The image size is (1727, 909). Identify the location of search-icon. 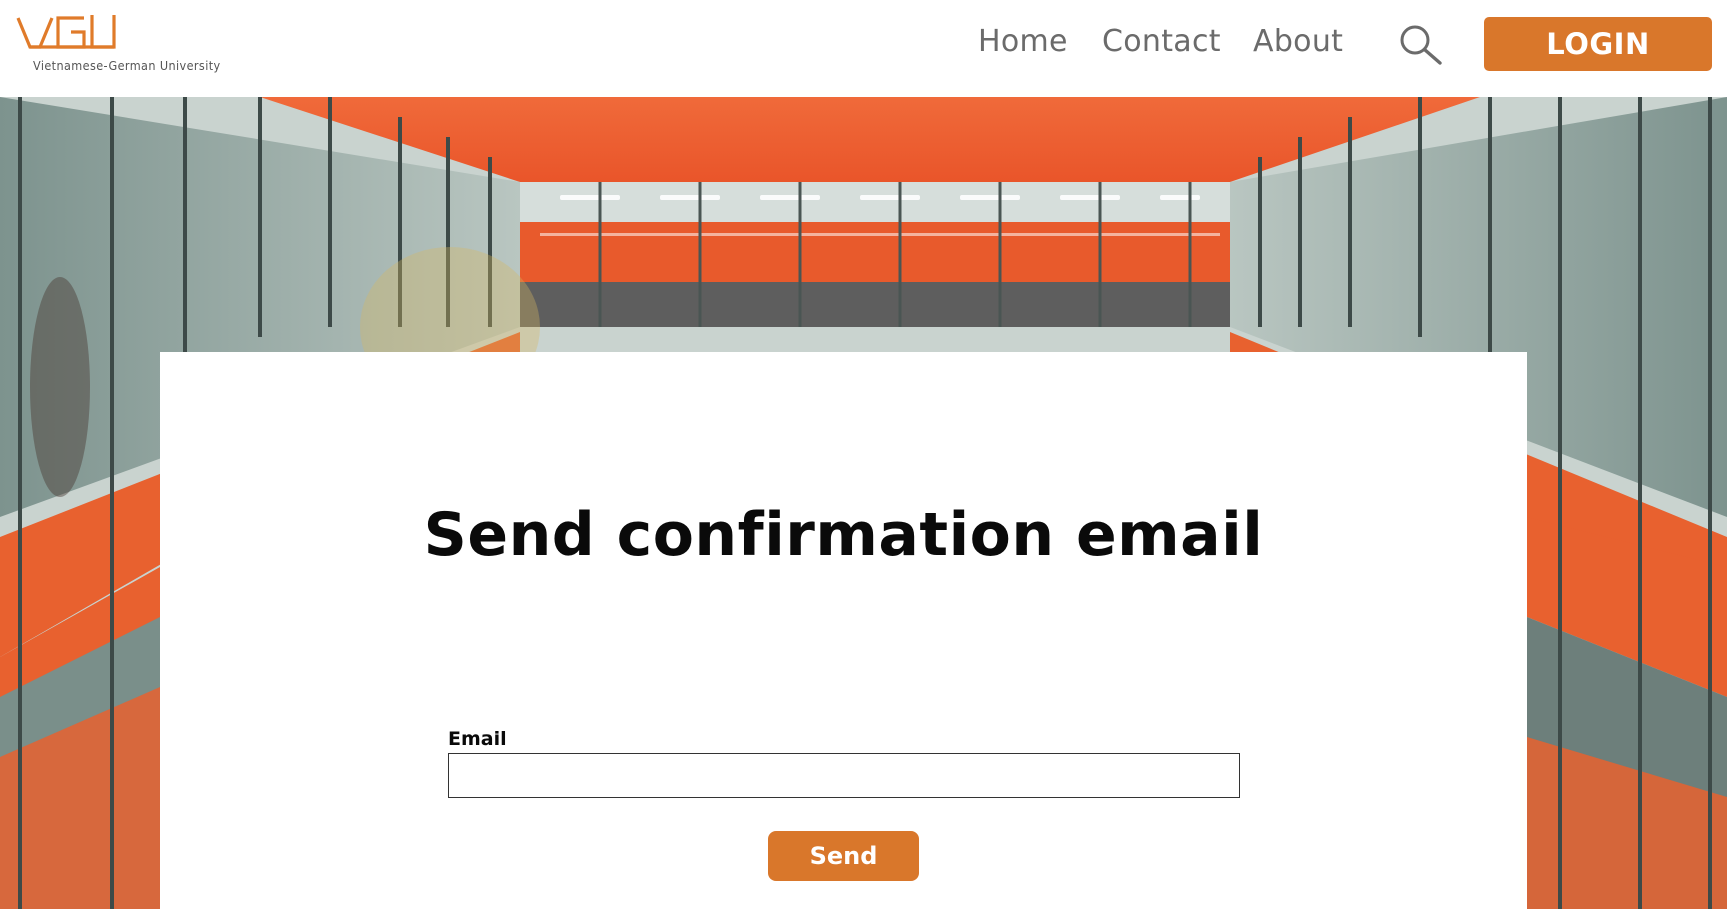
(1421, 45).